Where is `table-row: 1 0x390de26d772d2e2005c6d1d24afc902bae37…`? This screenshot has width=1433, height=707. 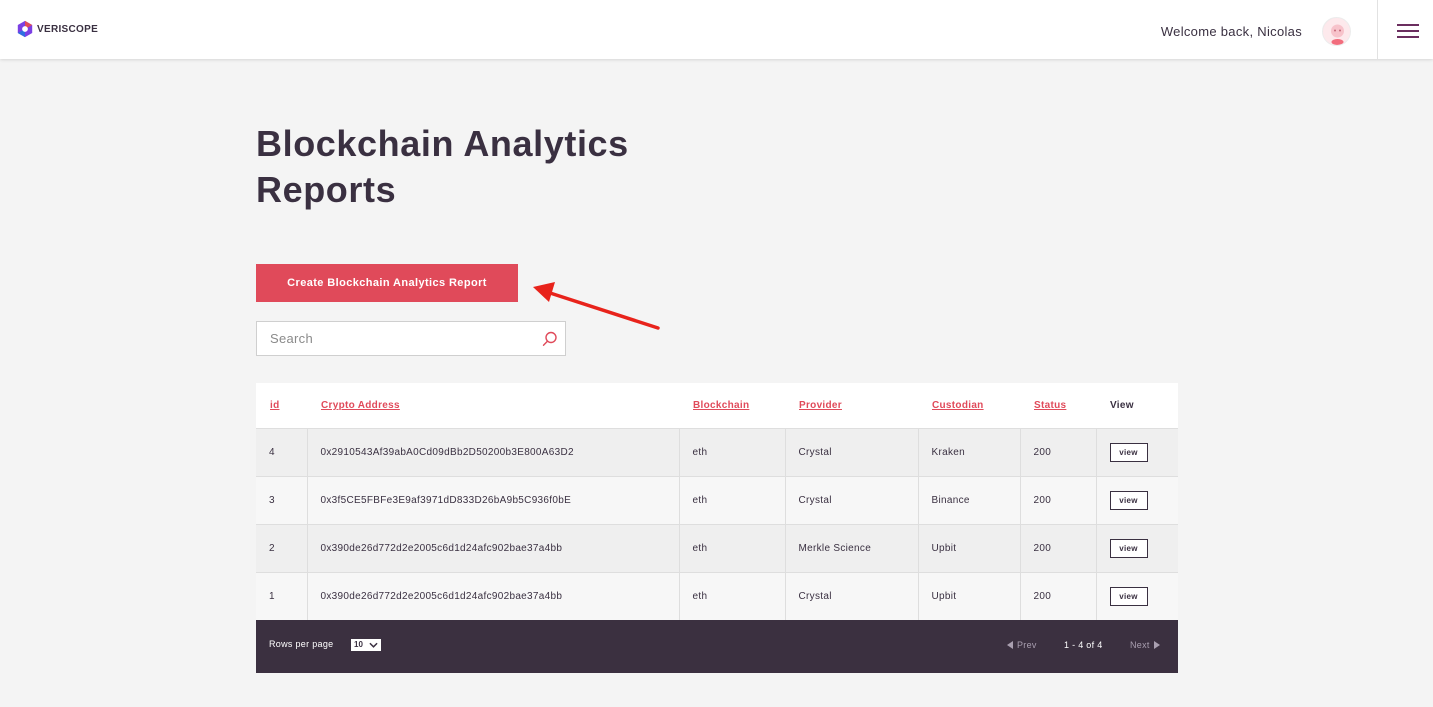
table-row: 1 0x390de26d772d2e2005c6d1d24afc902bae37… is located at coordinates (717, 595).